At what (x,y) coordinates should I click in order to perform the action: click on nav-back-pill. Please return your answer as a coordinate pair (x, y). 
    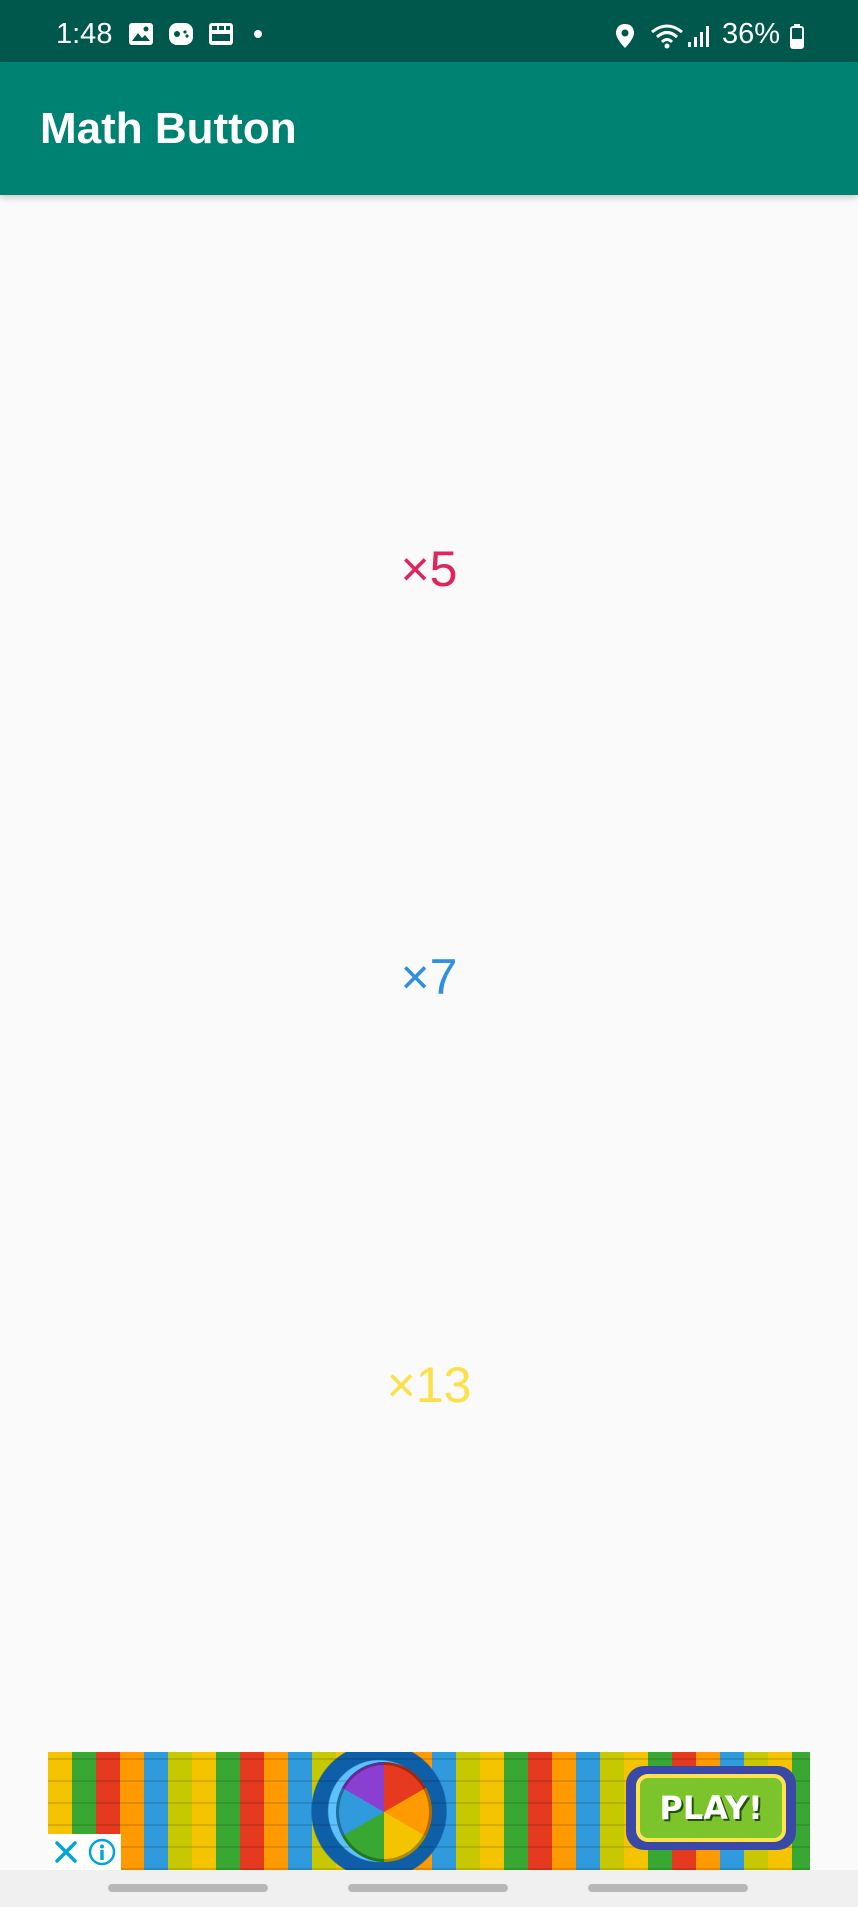
    Looking at the image, I should click on (668, 1888).